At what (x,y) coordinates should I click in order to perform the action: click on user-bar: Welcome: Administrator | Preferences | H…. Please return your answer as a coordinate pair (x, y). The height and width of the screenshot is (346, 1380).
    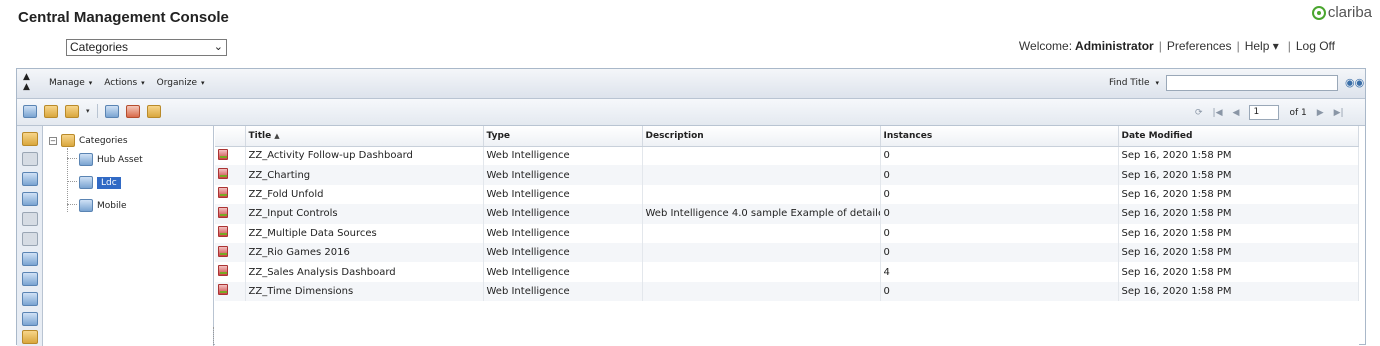
    Looking at the image, I should click on (1176, 46).